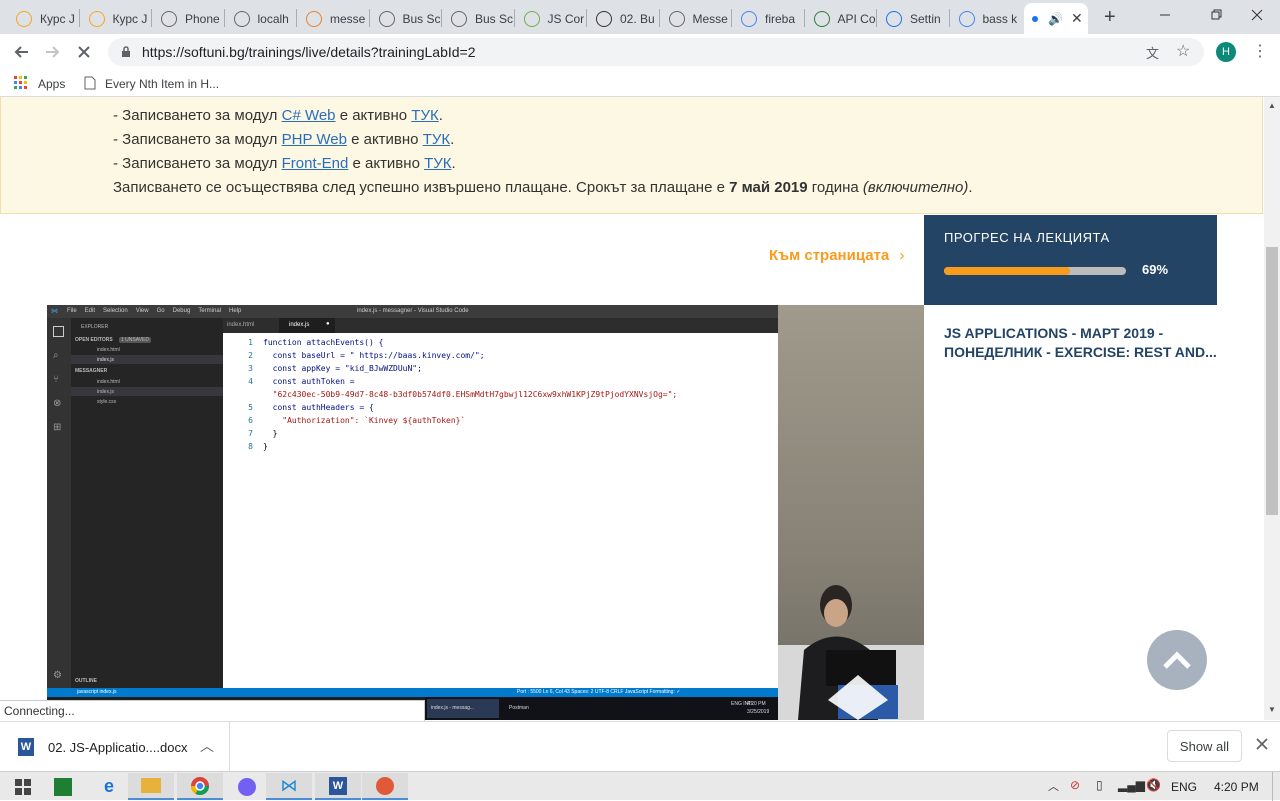 This screenshot has width=1280, height=801. What do you see at coordinates (154, 311) in the screenshot?
I see `vscode-menu: File Edit Selection View Go Debug Terminal Help` at bounding box center [154, 311].